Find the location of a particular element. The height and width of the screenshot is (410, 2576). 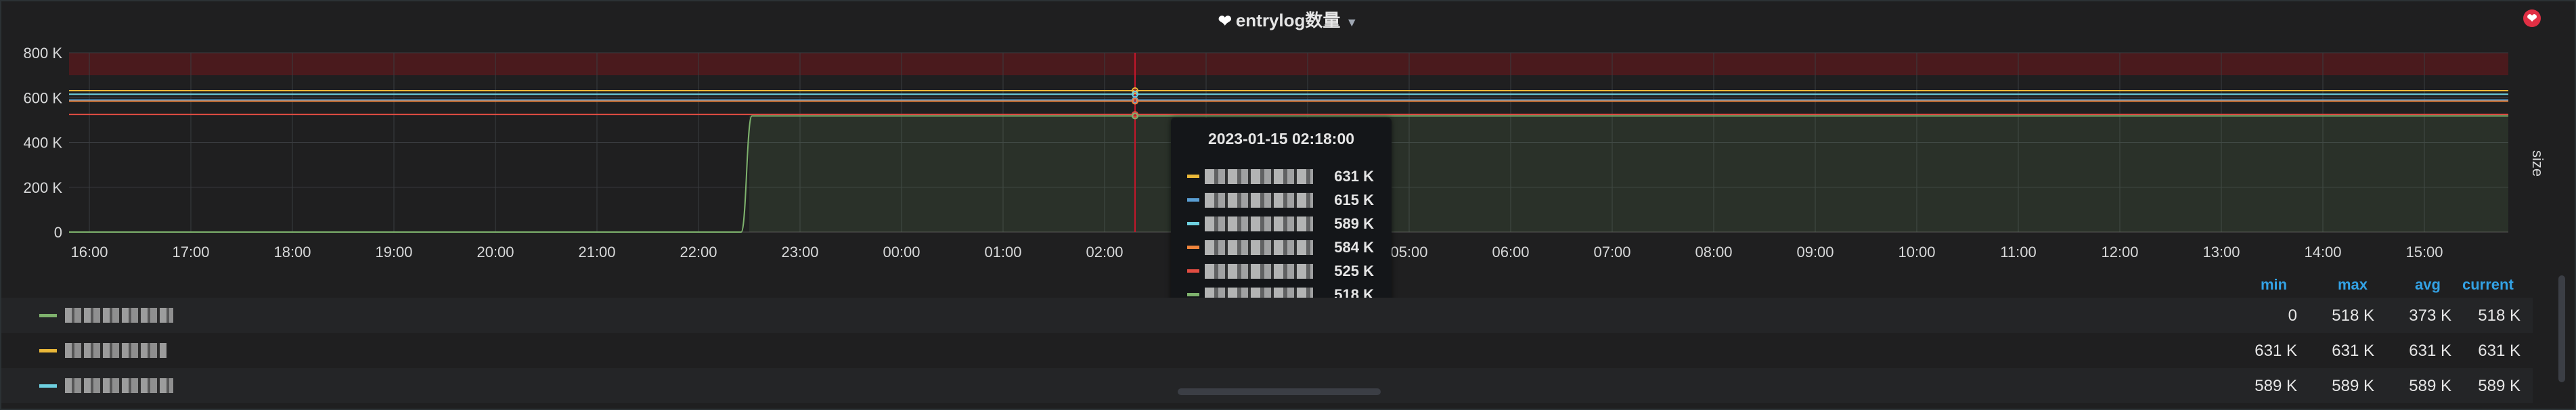

legend-current-value: 631 K is located at coordinates (2499, 351).